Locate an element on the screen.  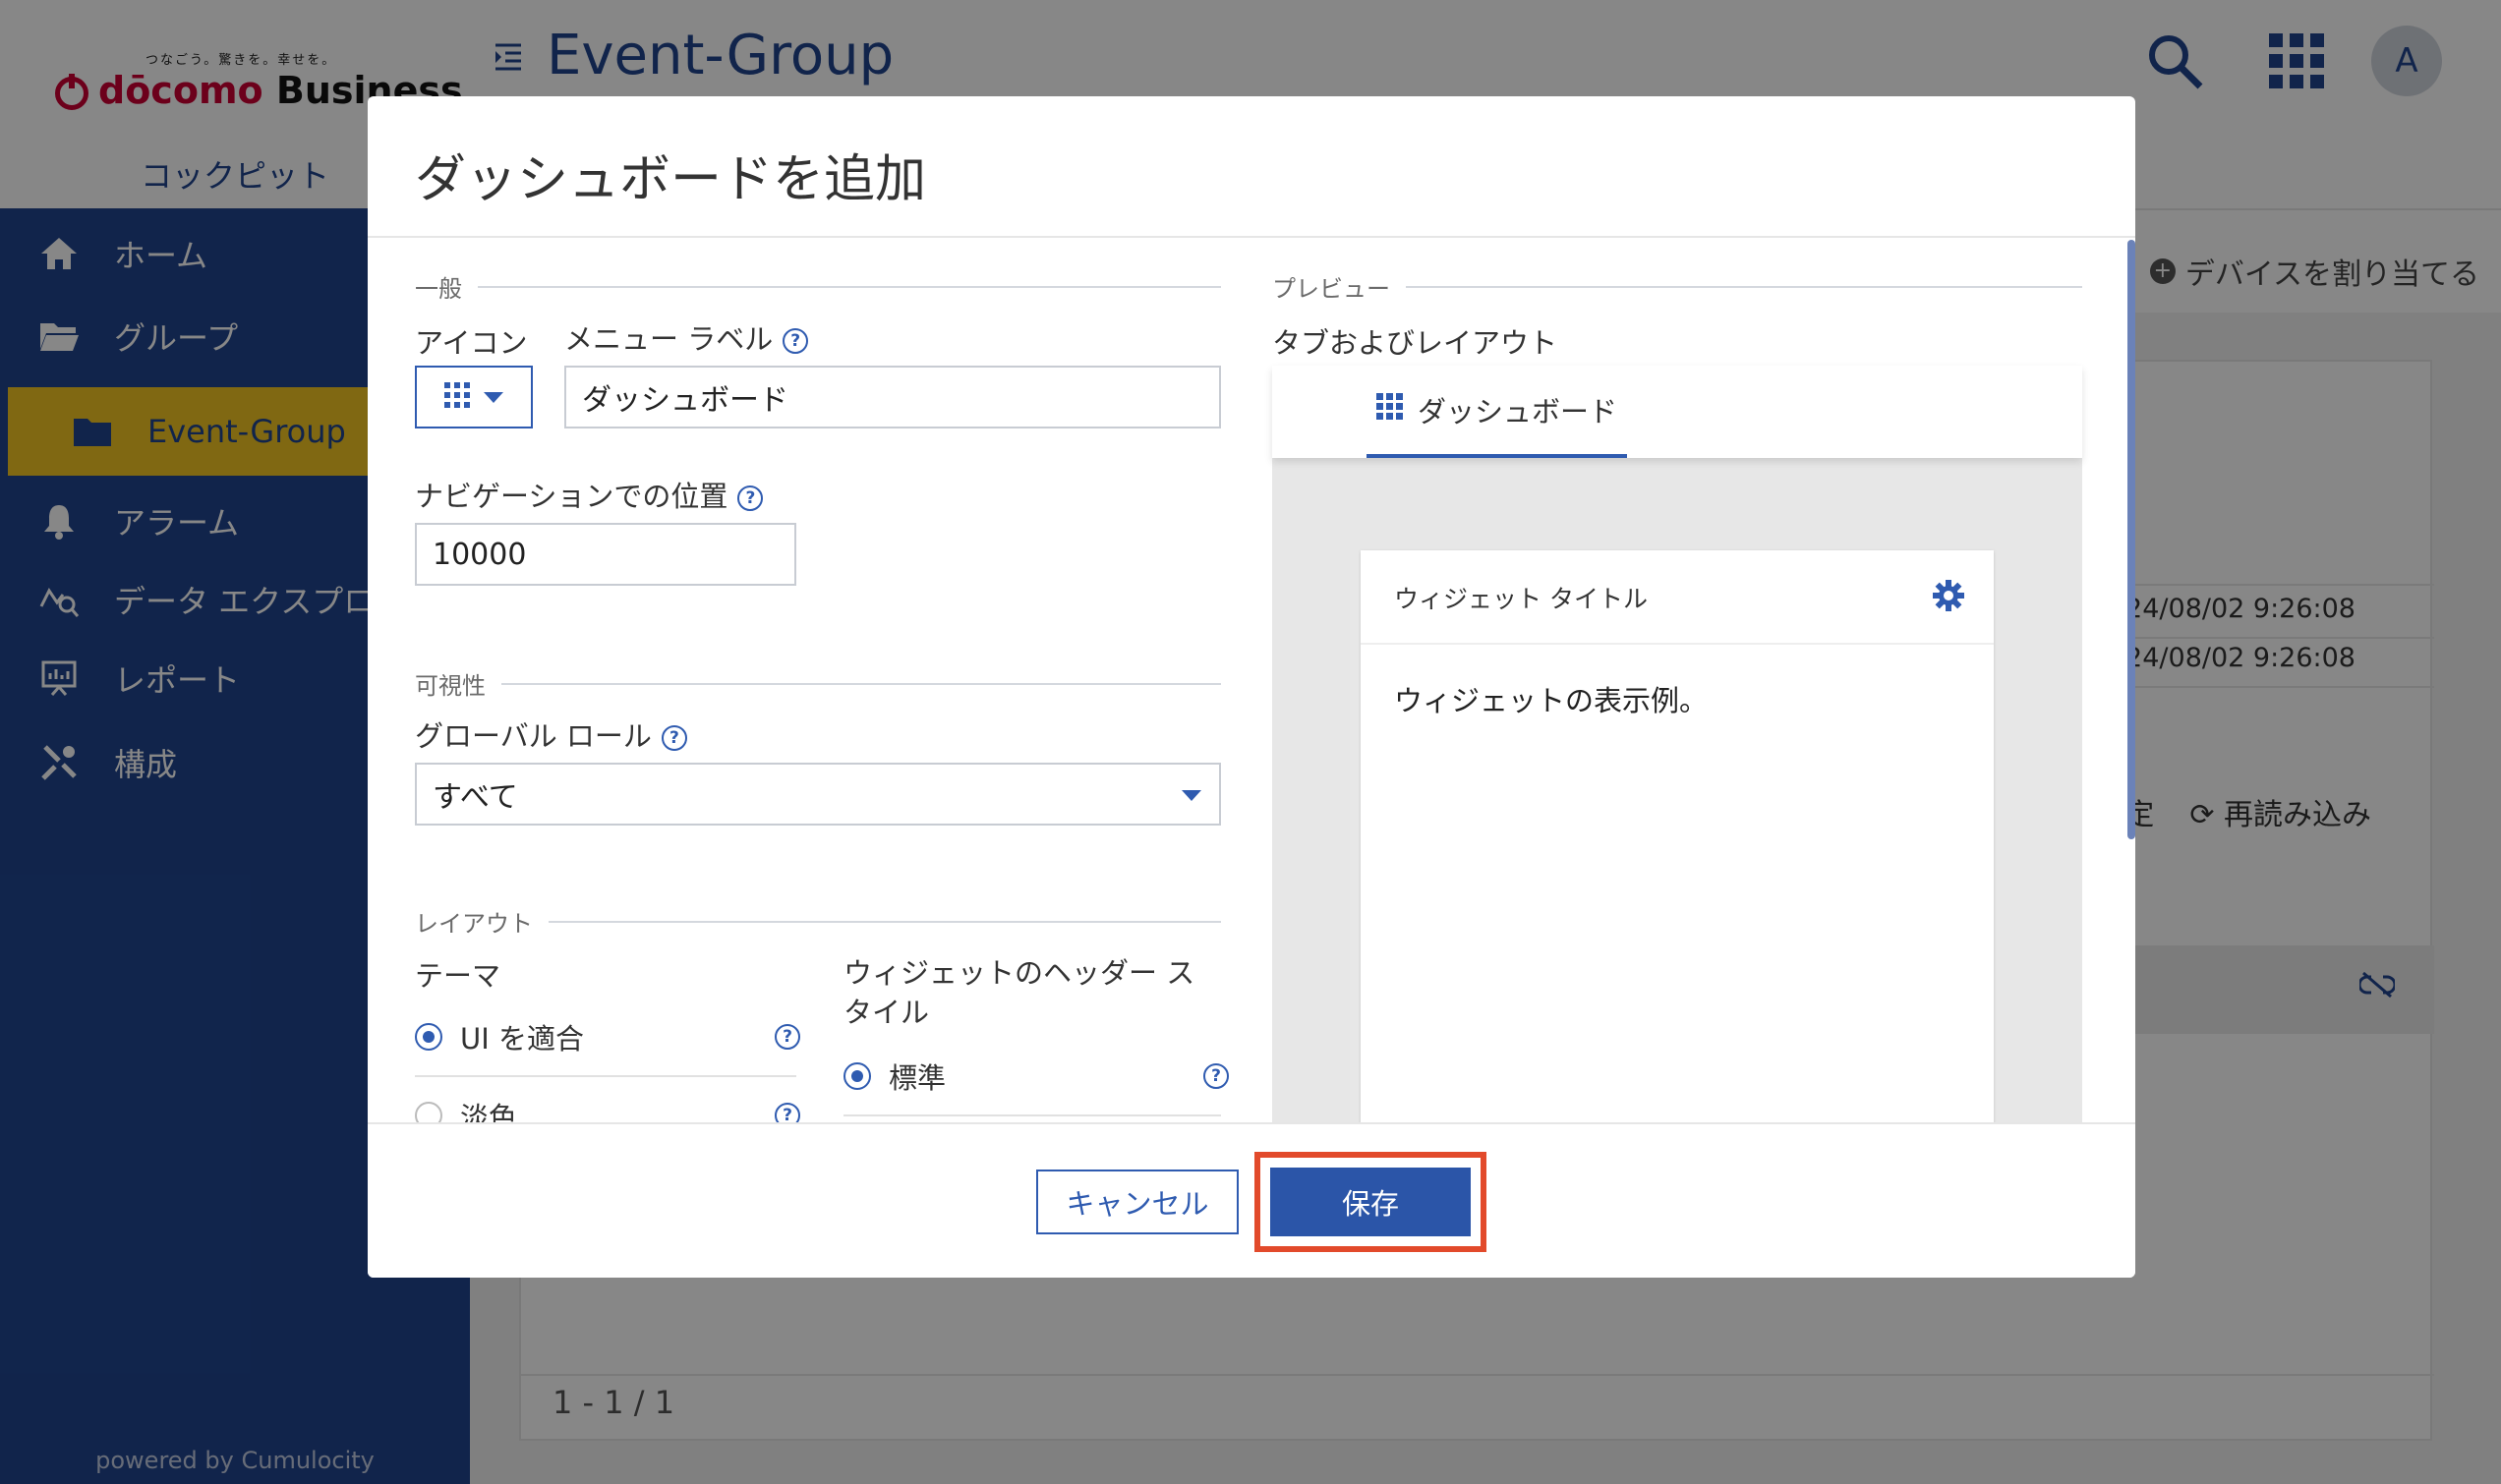
widget-body-text: ウィジェットの表示例。 is located at coordinates (1552, 700).